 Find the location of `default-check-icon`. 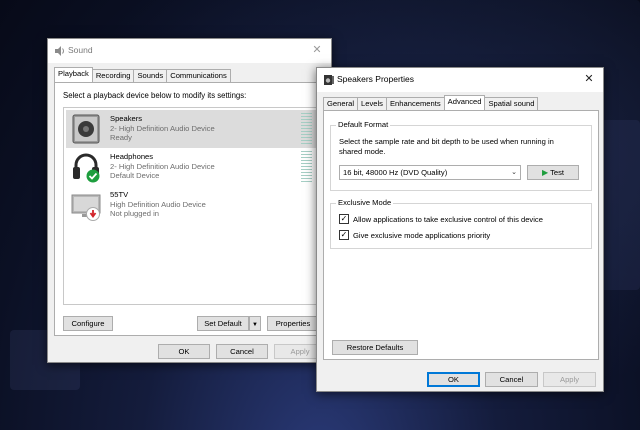

default-check-icon is located at coordinates (93, 176).